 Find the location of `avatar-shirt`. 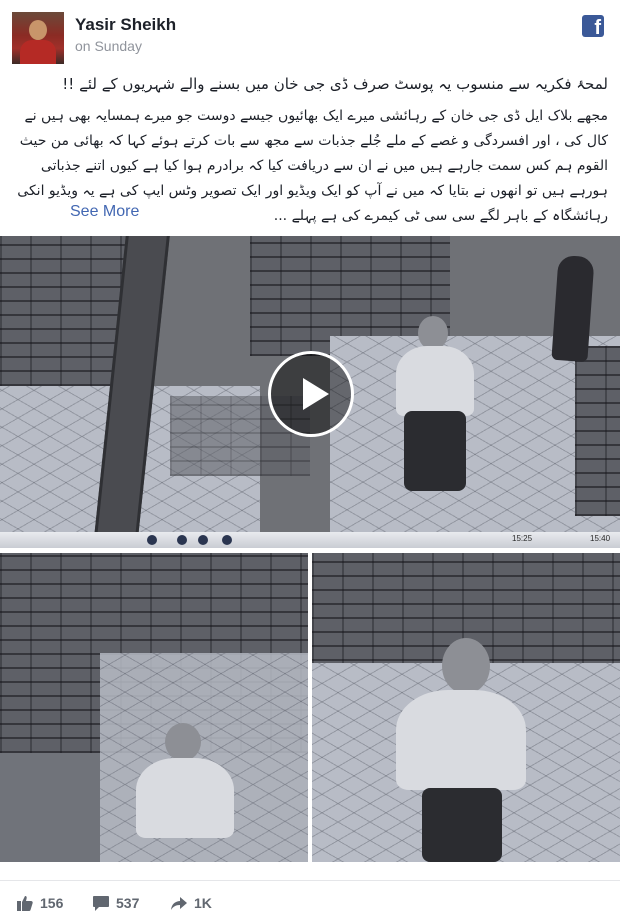

avatar-shirt is located at coordinates (38, 52).